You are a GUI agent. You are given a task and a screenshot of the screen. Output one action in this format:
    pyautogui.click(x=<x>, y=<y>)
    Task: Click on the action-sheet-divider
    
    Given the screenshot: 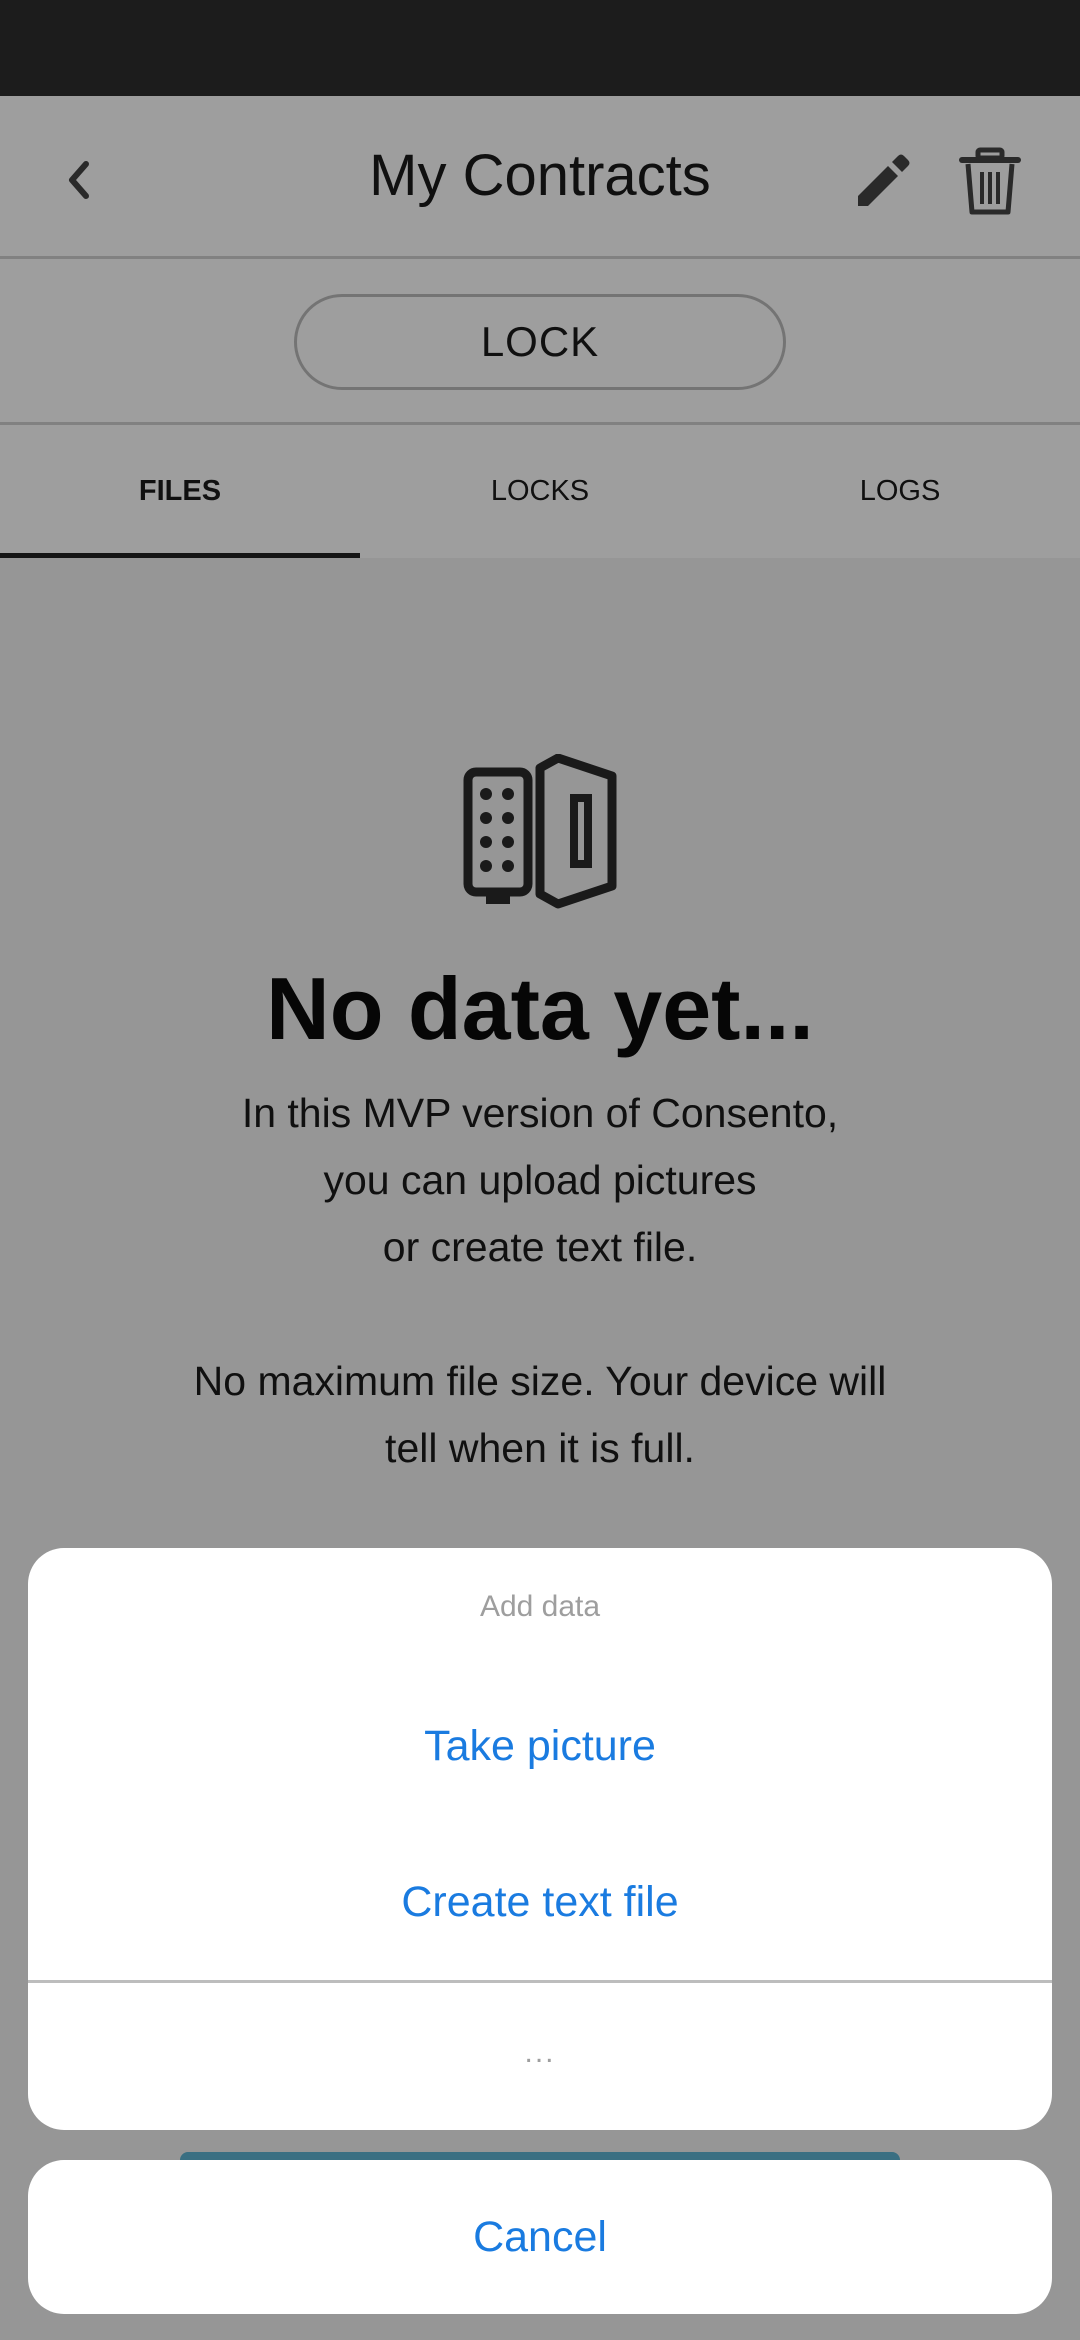 What is the action you would take?
    pyautogui.click(x=540, y=1981)
    